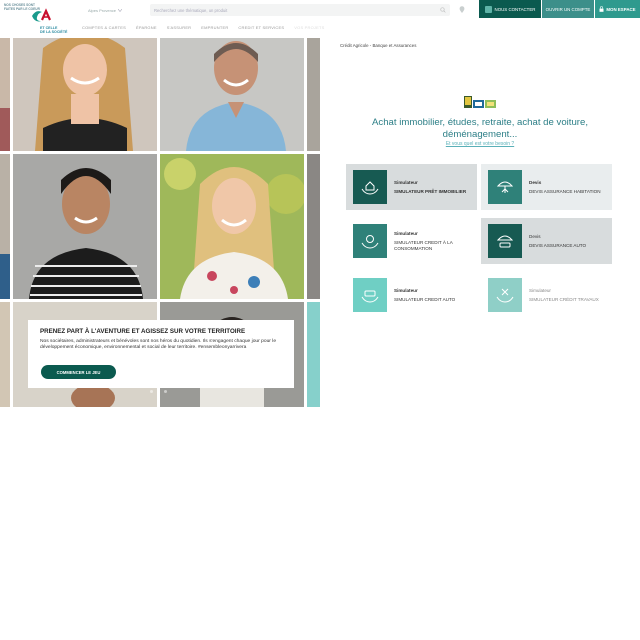  I want to click on lock-icon, so click(601, 9).